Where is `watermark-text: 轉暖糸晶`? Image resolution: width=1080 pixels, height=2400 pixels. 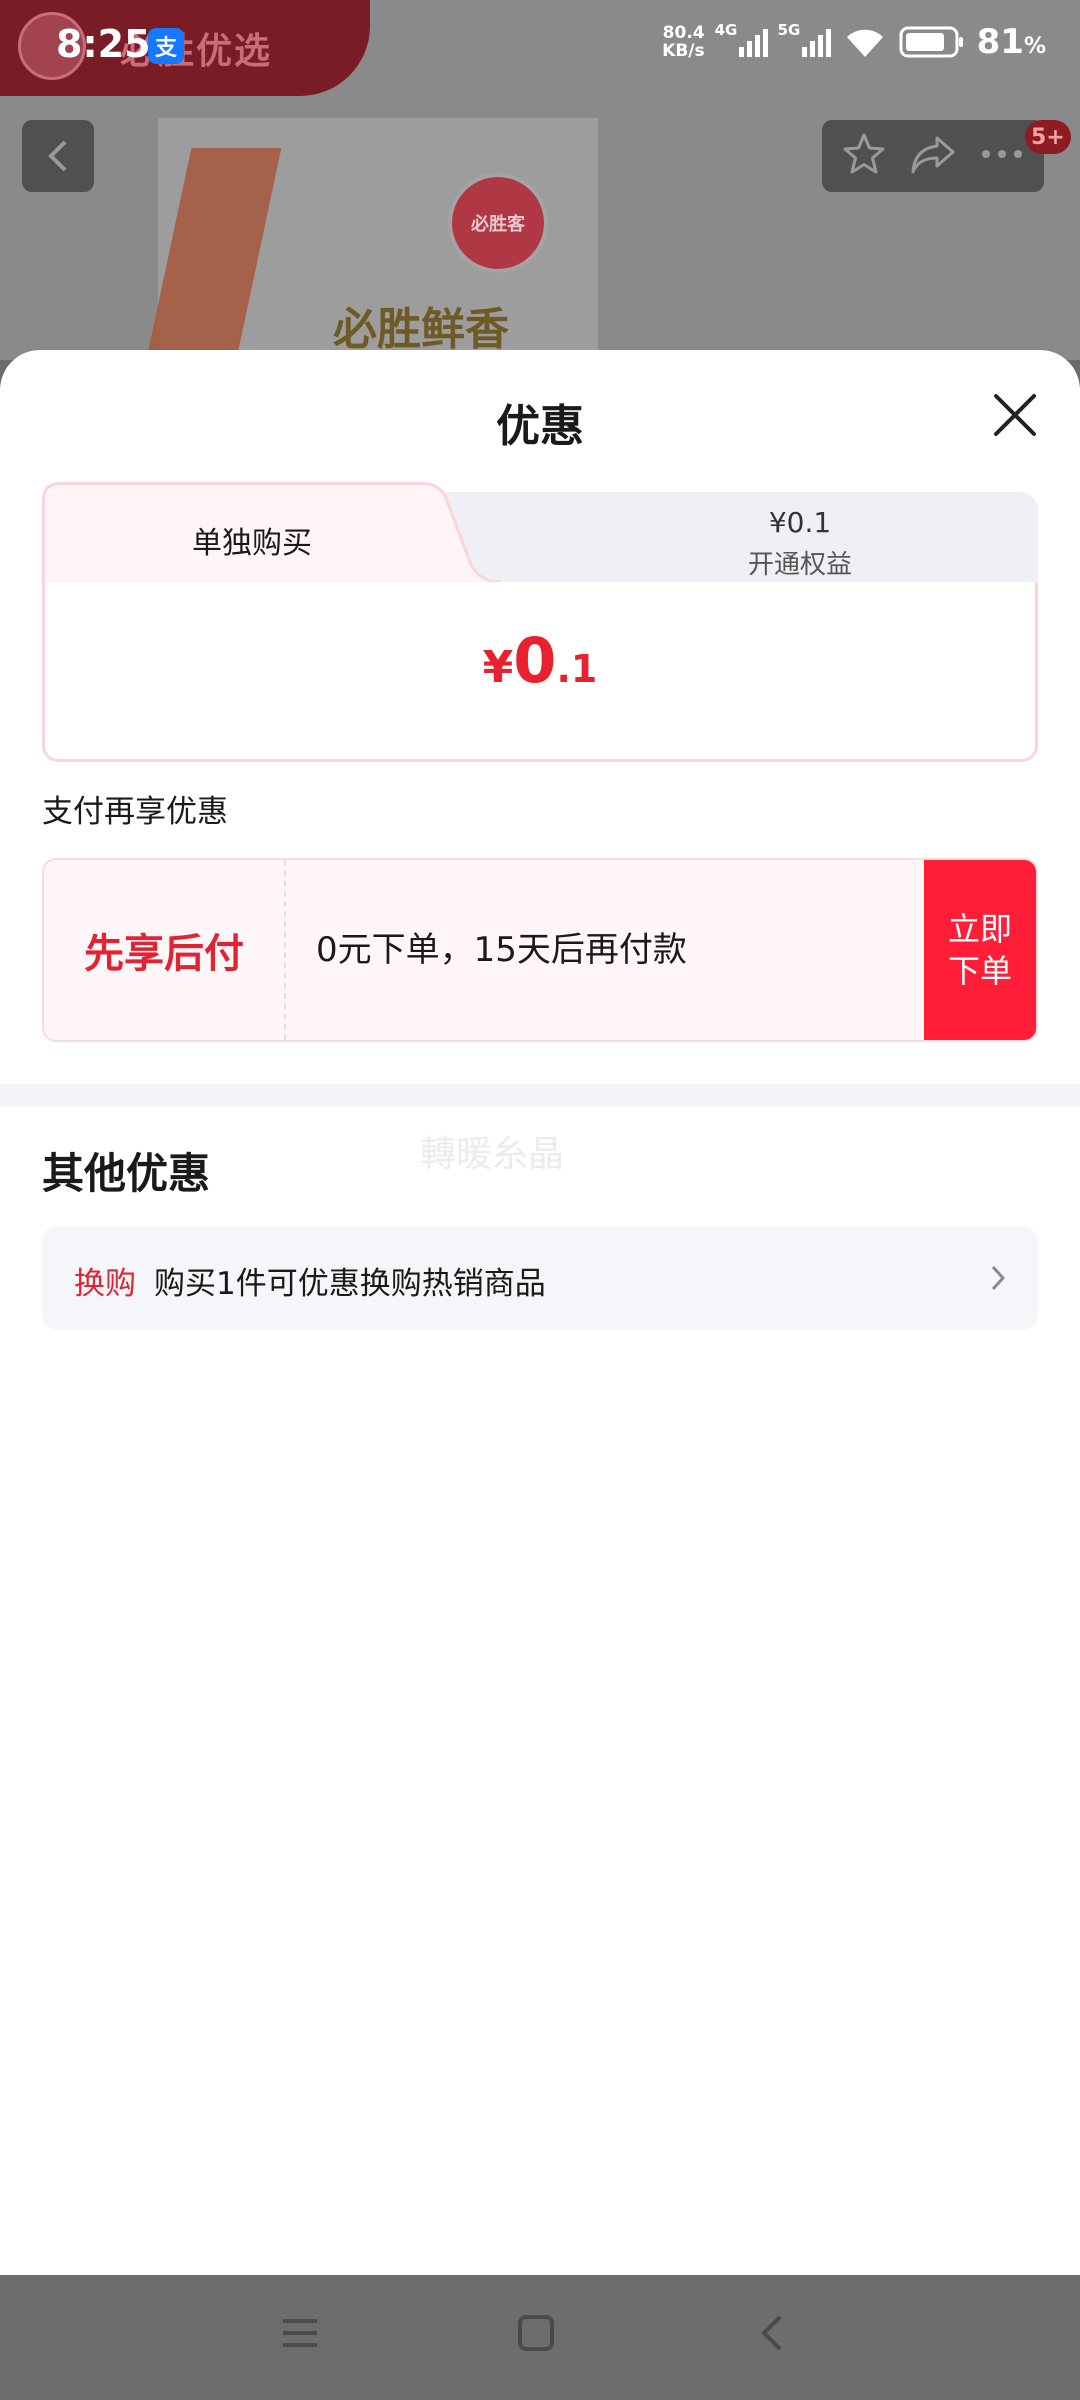 watermark-text: 轉暖糸晶 is located at coordinates (492, 1154).